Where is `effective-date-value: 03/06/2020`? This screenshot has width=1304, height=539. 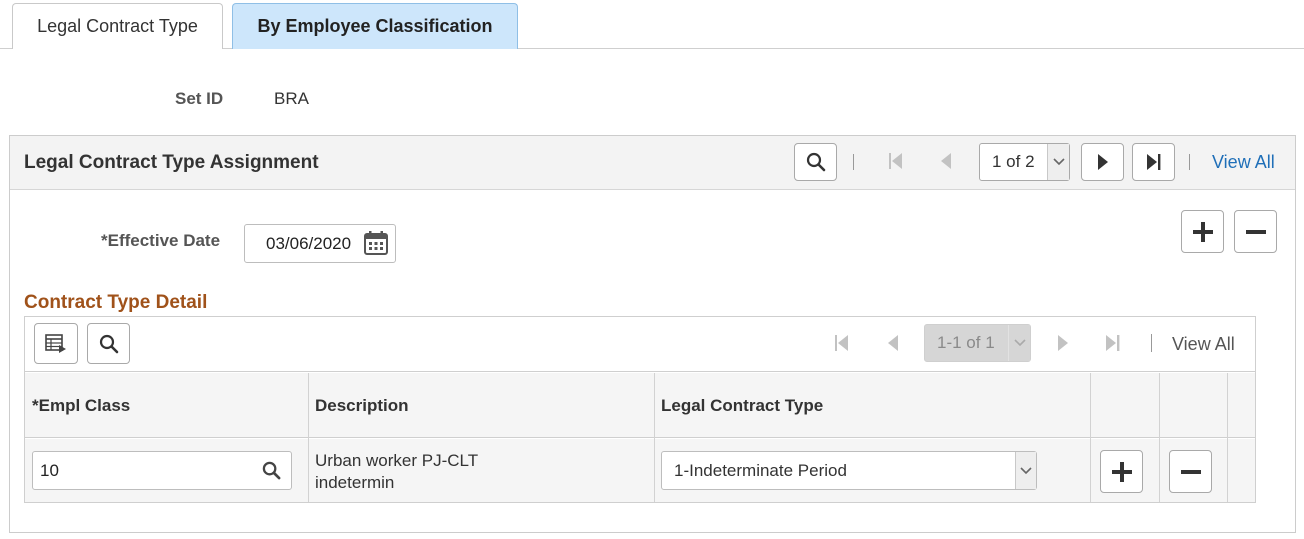 effective-date-value: 03/06/2020 is located at coordinates (309, 243).